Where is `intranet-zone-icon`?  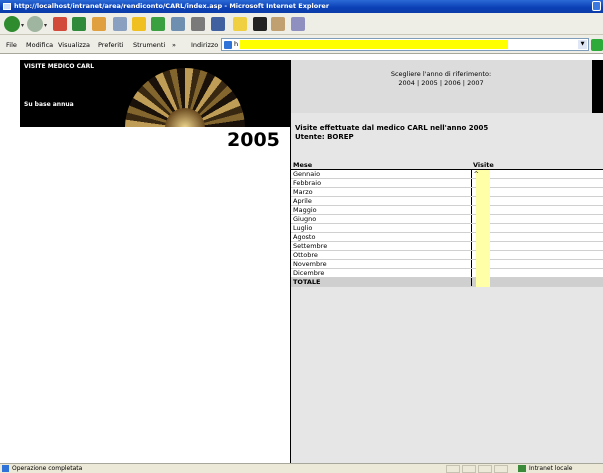 intranet-zone-icon is located at coordinates (522, 468).